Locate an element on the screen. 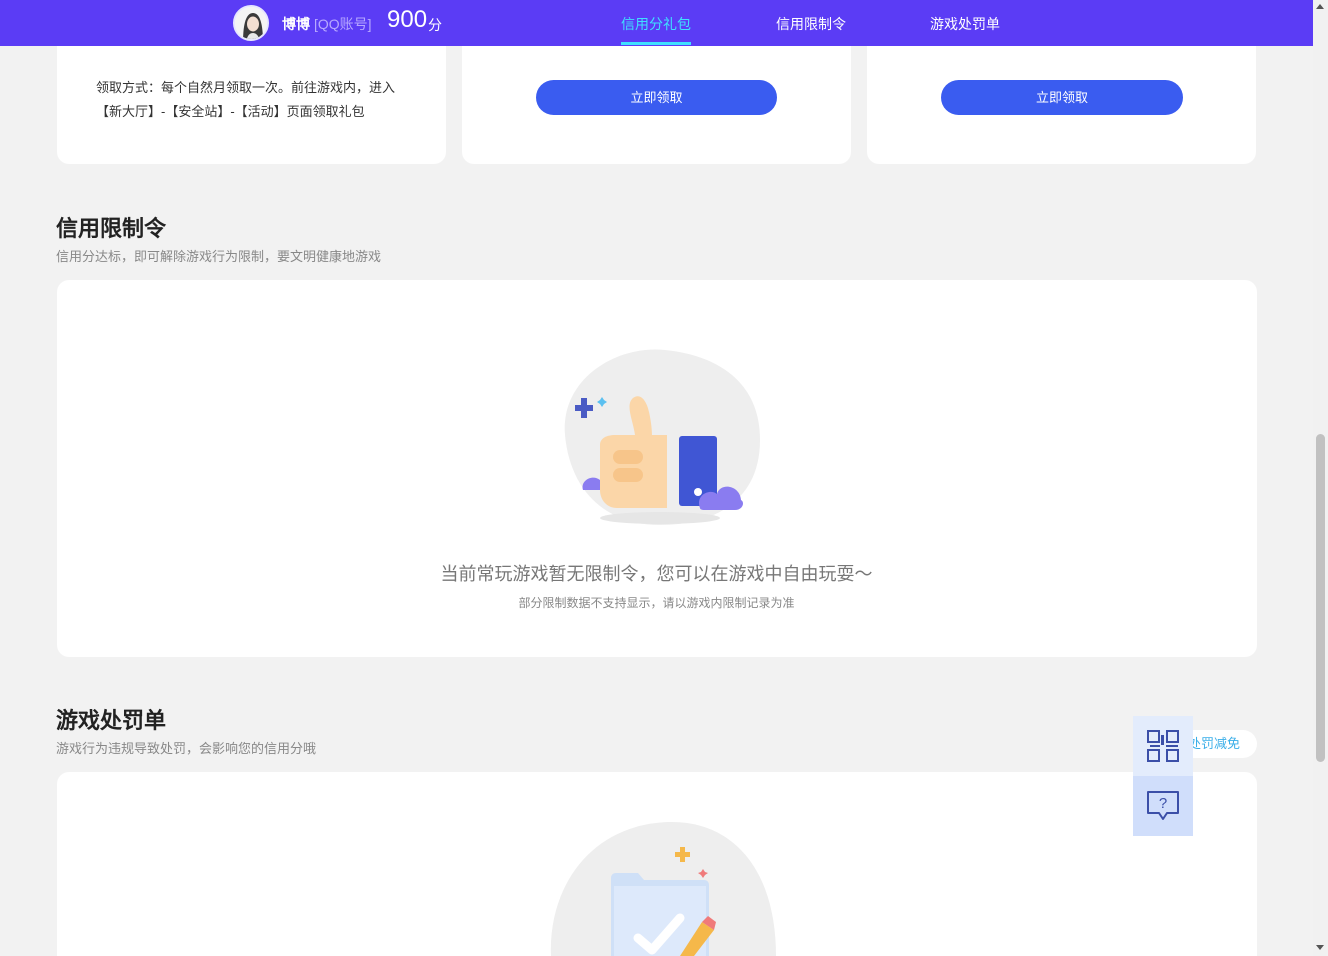  tab-game-penalty: 游戏处罚单 is located at coordinates (965, 24).